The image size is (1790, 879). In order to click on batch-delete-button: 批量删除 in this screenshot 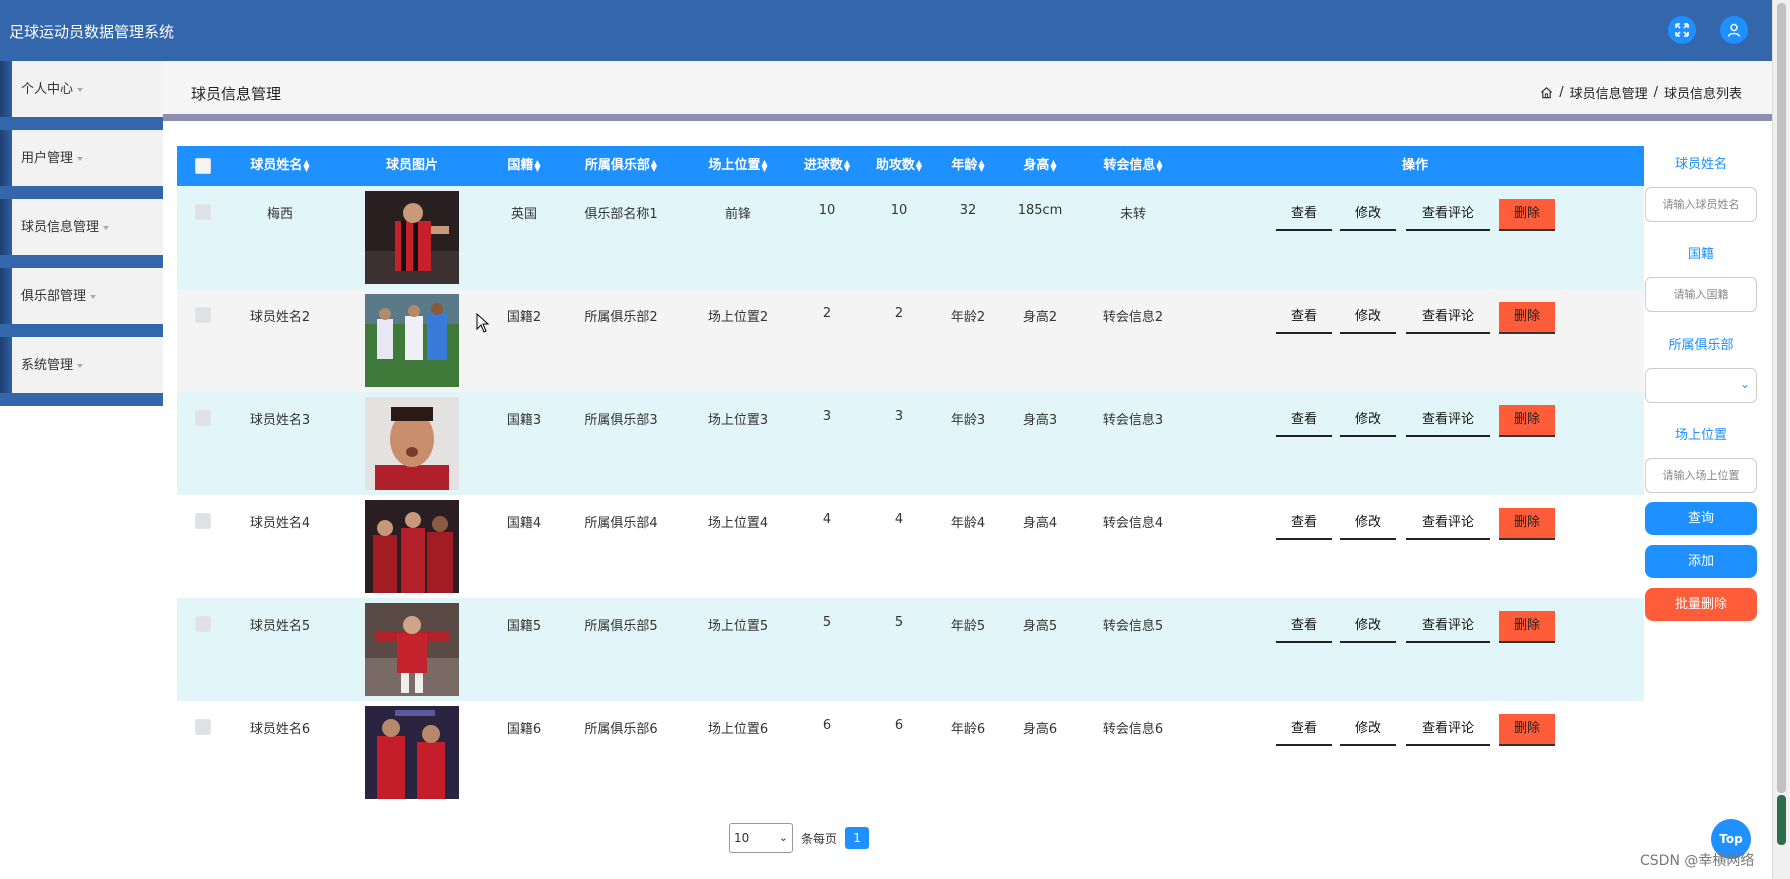, I will do `click(1701, 604)`.